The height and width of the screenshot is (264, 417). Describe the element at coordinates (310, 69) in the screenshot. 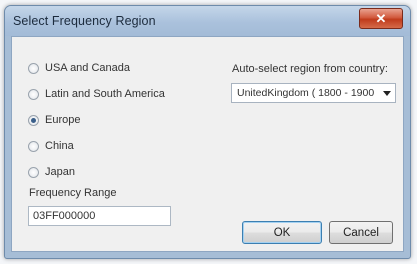

I see `auto-select-label: Auto-select region from country:` at that location.